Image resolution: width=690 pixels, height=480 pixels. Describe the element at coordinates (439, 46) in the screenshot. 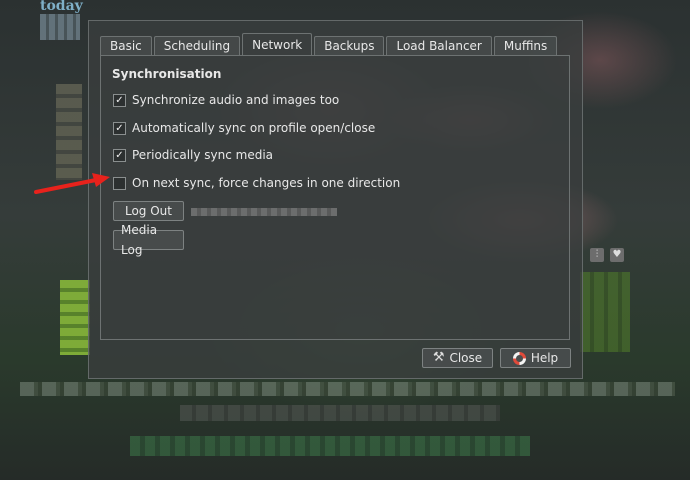

I see `tab-load-balancer: Load Balancer` at that location.